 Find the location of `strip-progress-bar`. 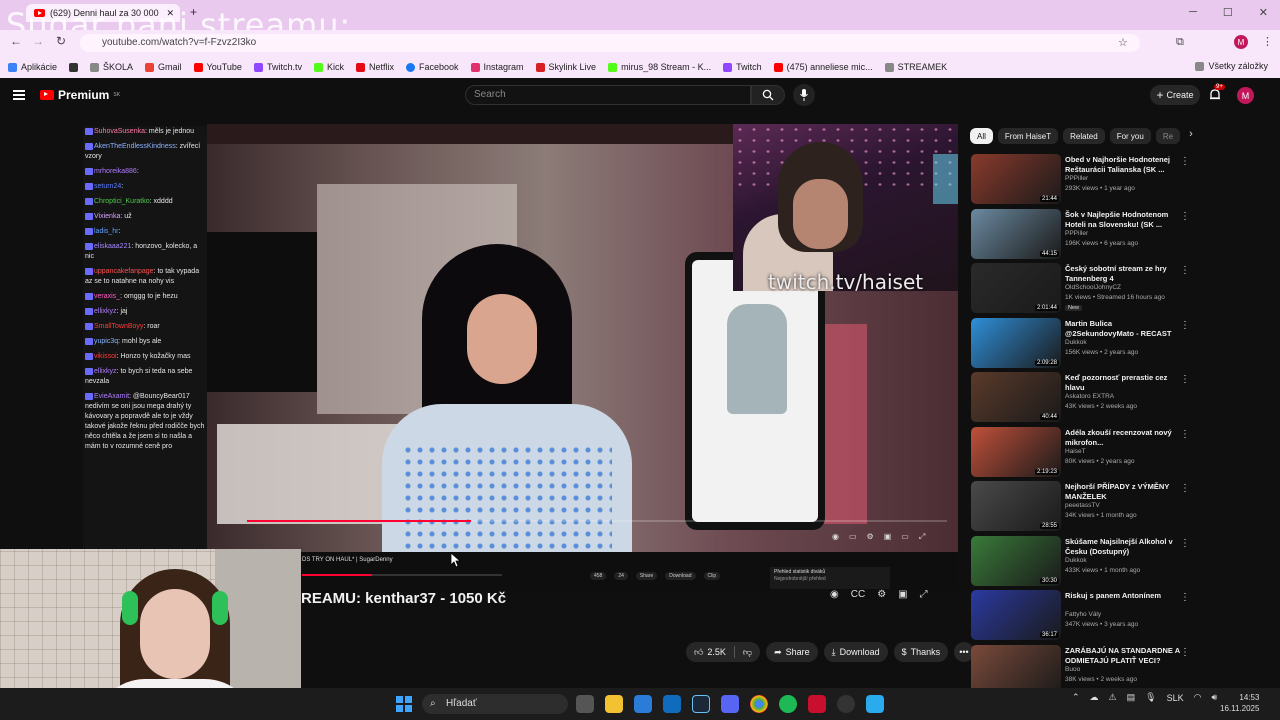

strip-progress-bar is located at coordinates (402, 575).